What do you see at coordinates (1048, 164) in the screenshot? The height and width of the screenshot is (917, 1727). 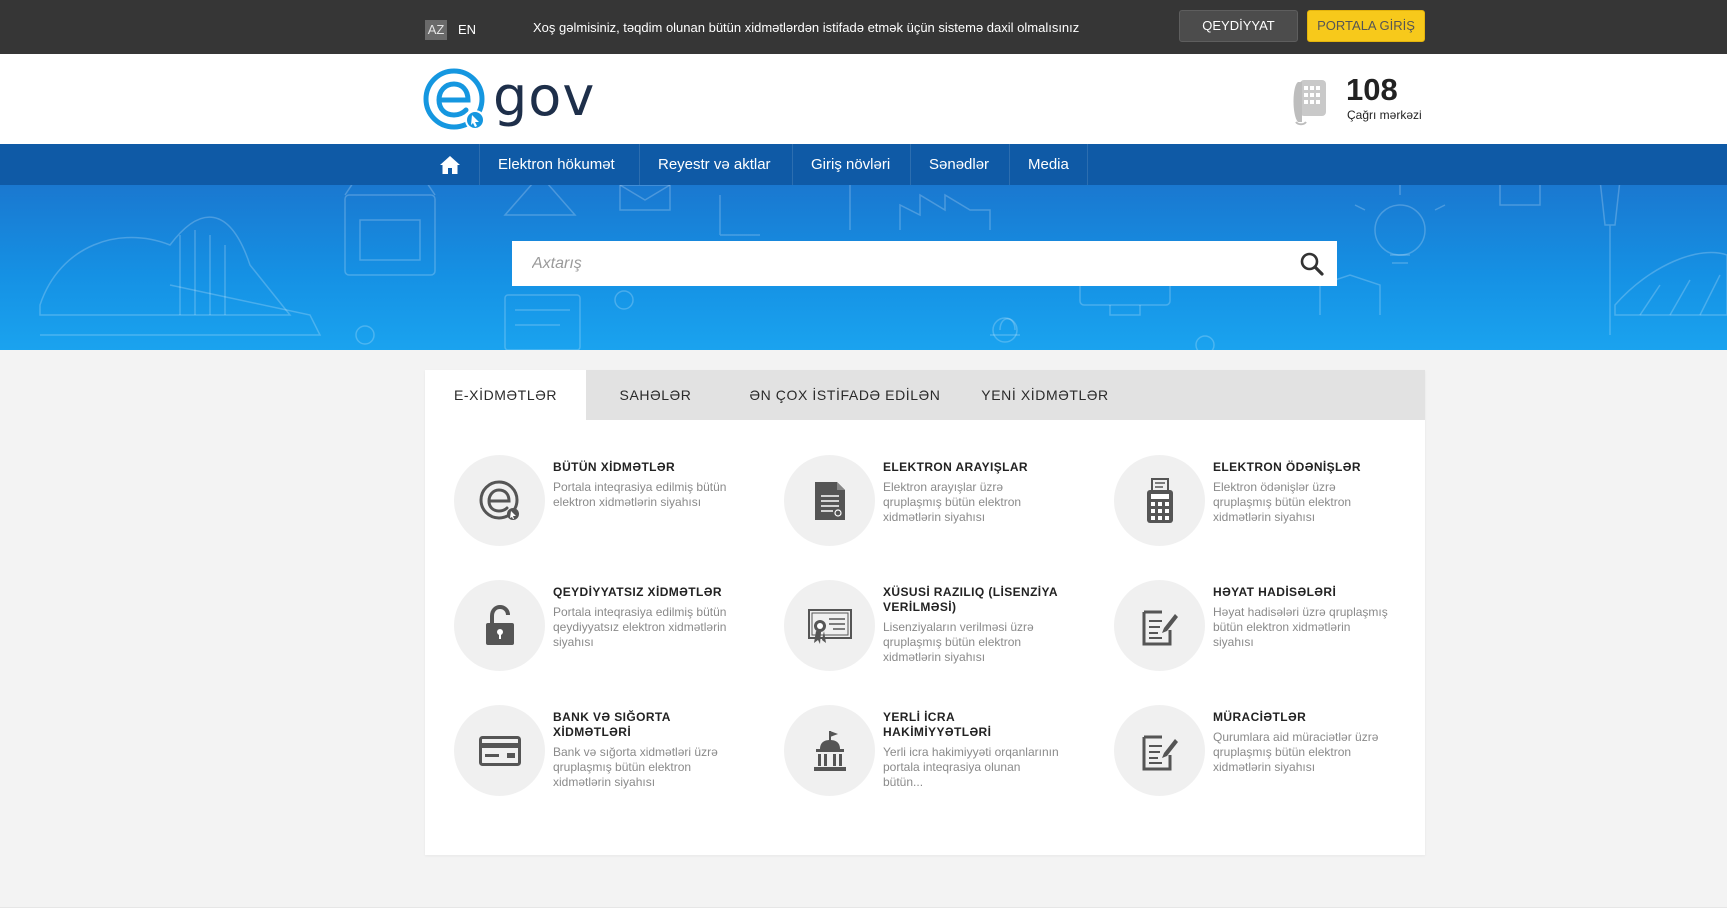 I see `nav-item-media: Media` at bounding box center [1048, 164].